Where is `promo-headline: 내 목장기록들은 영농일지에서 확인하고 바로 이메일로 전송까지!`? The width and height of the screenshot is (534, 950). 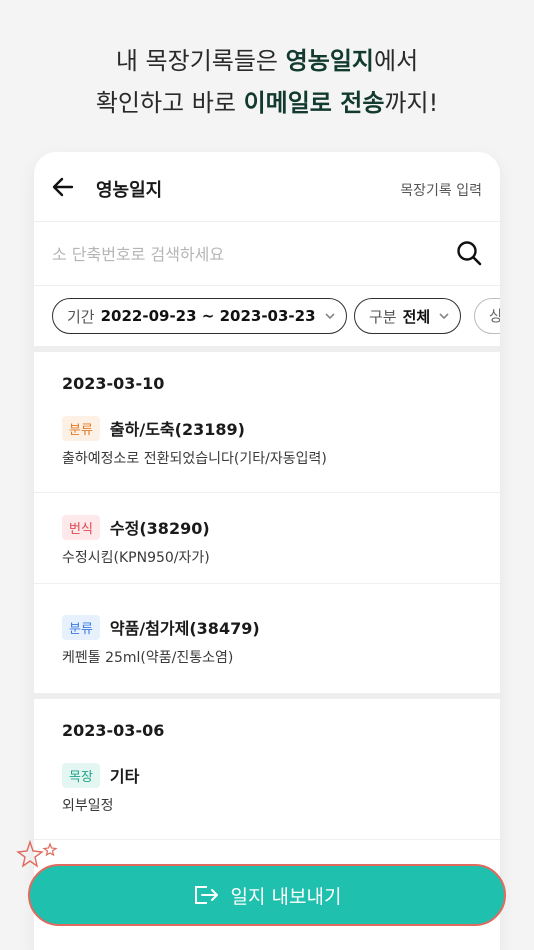 promo-headline: 내 목장기록들은 영농일지에서 확인하고 바로 이메일로 전송까지! is located at coordinates (267, 82).